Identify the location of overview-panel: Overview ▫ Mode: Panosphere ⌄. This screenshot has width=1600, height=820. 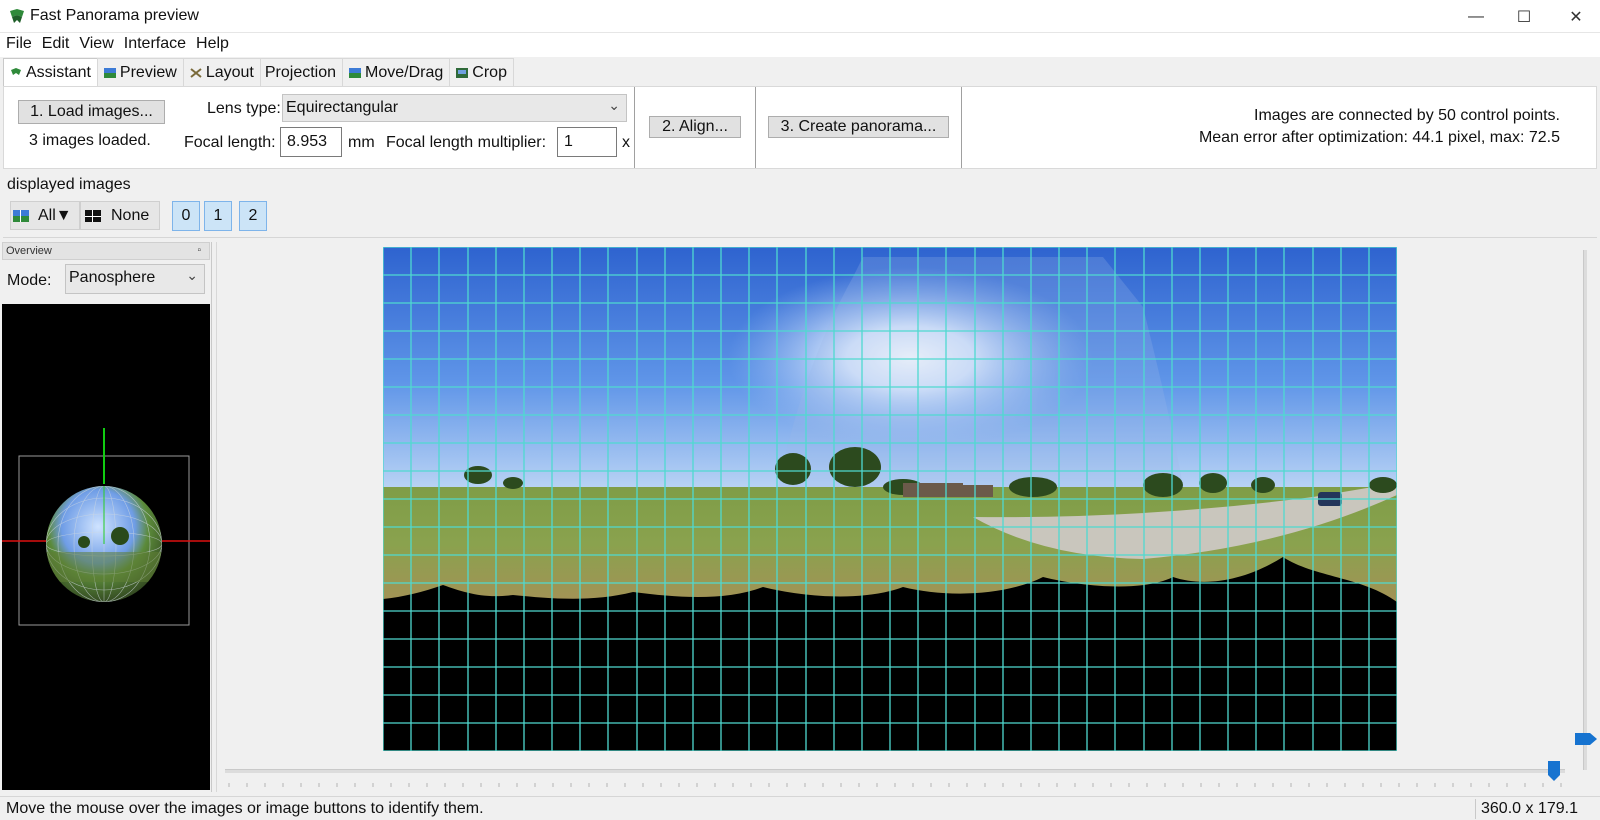
(106, 517).